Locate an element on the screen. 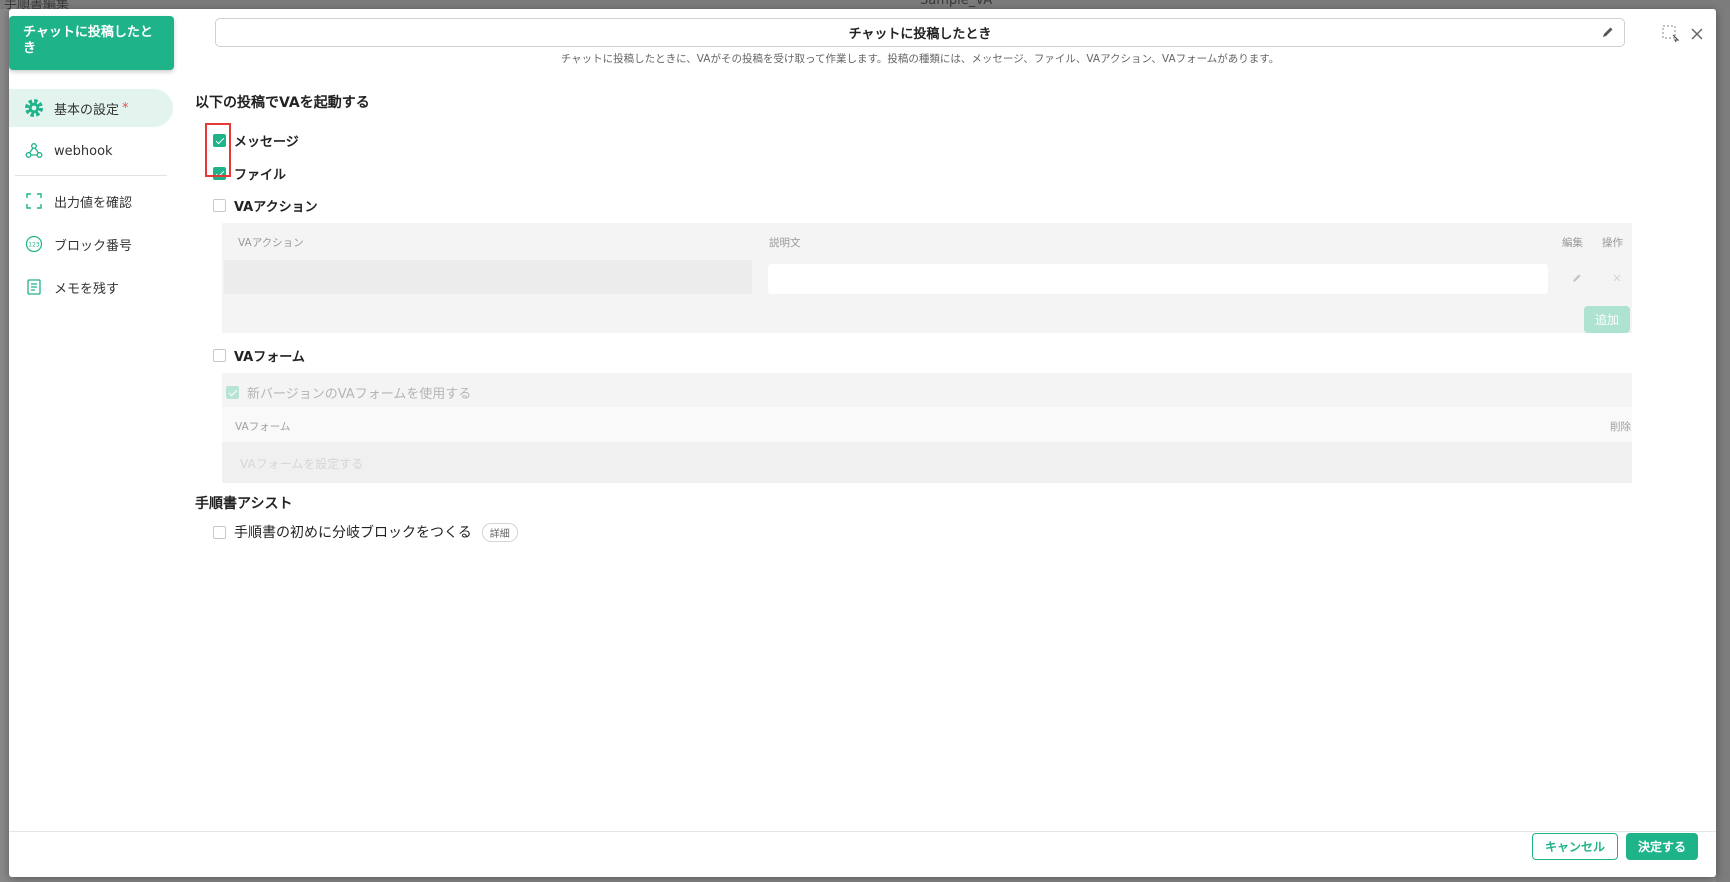 The width and height of the screenshot is (1730, 882). modal-footer is located at coordinates (862, 854).